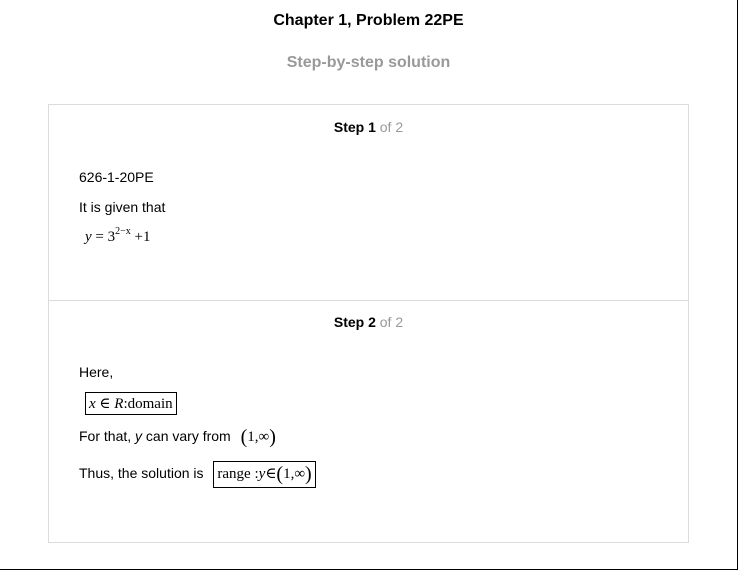 The width and height of the screenshot is (738, 570). What do you see at coordinates (354, 322) in the screenshot?
I see `step-2-label: Step 2` at bounding box center [354, 322].